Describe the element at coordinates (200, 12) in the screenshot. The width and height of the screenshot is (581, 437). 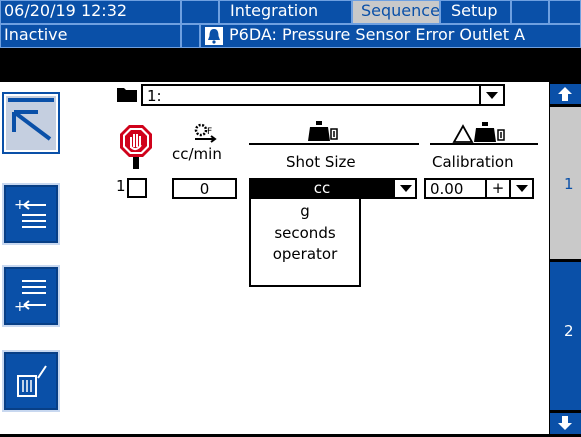
I see `header-blank-cell` at that location.